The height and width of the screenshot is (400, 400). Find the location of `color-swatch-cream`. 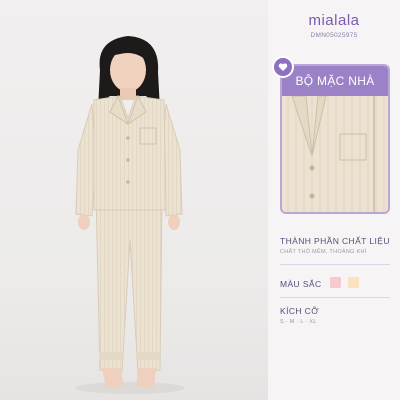

color-swatch-cream is located at coordinates (353, 282).